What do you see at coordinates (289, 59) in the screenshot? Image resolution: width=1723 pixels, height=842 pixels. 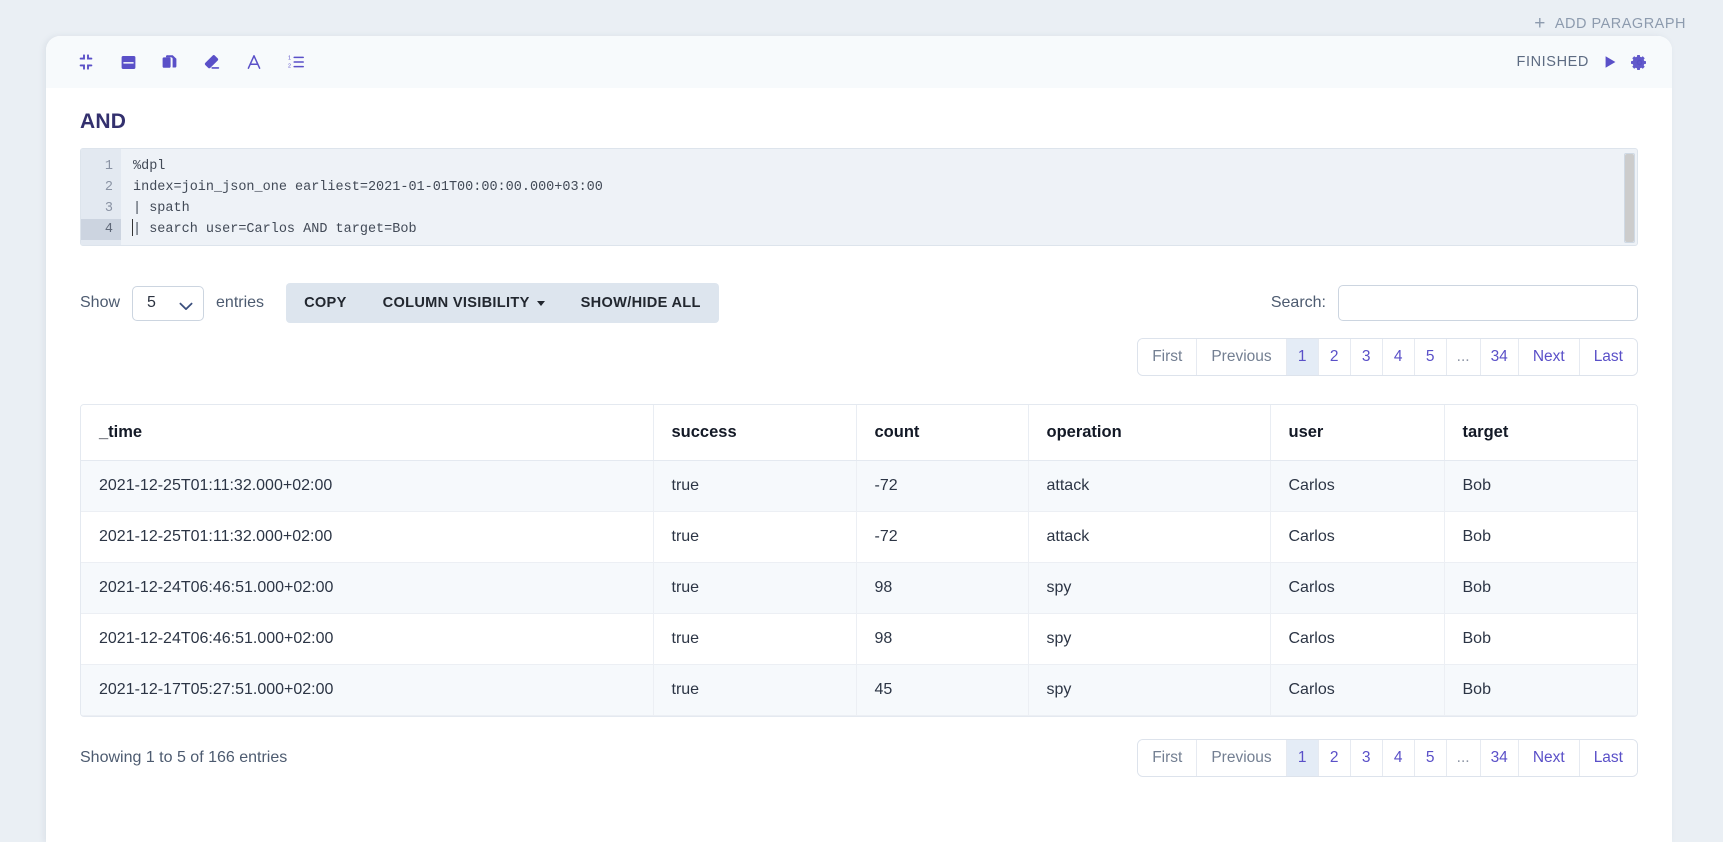 I see `svg-text: 1` at bounding box center [289, 59].